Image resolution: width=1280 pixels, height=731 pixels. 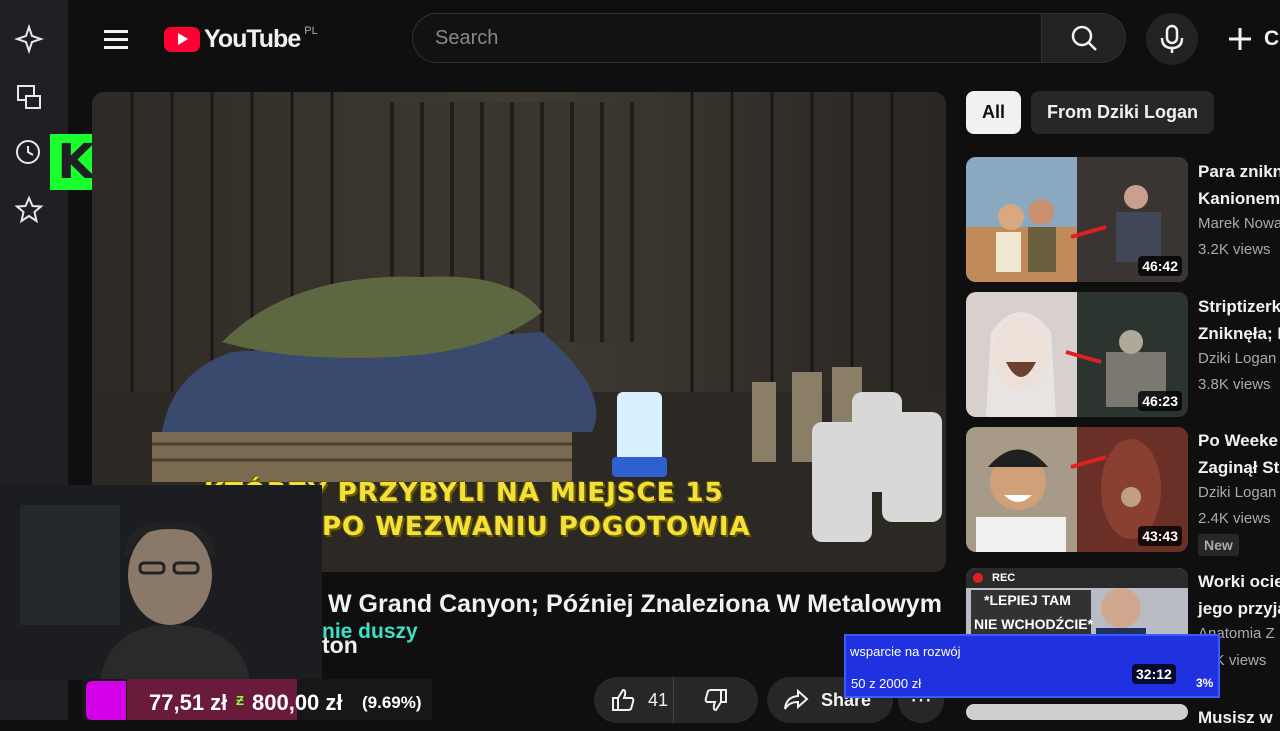 I want to click on country-code: PL, so click(x=311, y=31).